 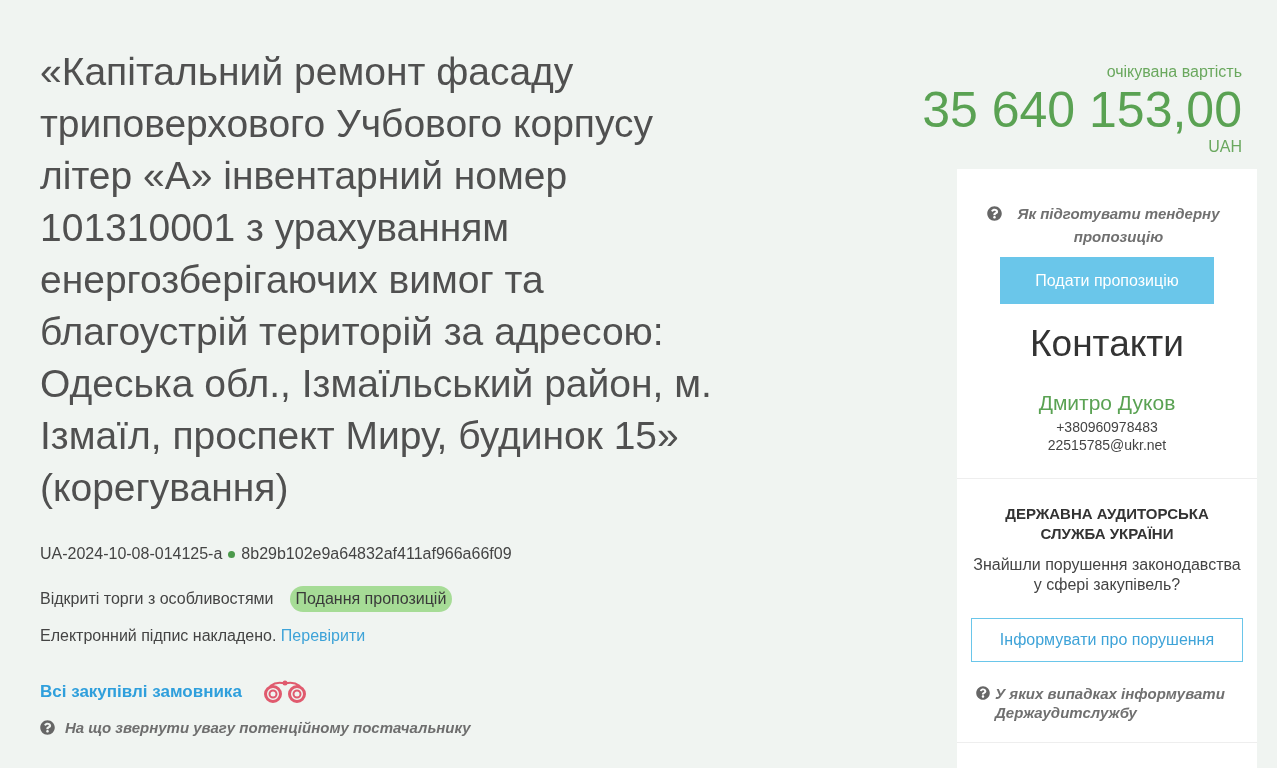 I want to click on currency-label: UAH, so click(x=1225, y=147).